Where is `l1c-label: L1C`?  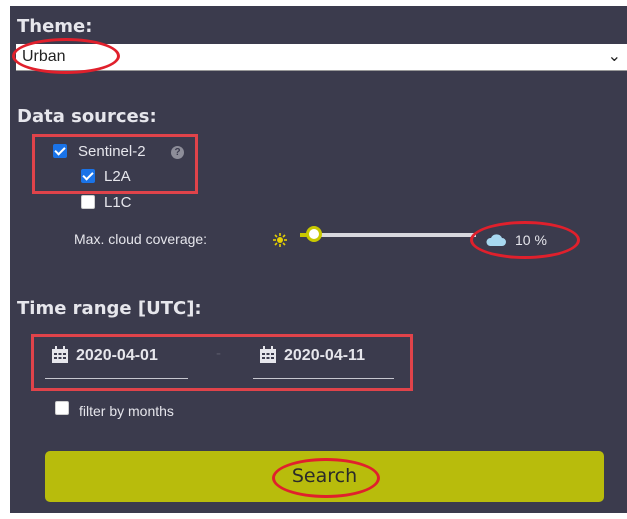 l1c-label: L1C is located at coordinates (118, 202).